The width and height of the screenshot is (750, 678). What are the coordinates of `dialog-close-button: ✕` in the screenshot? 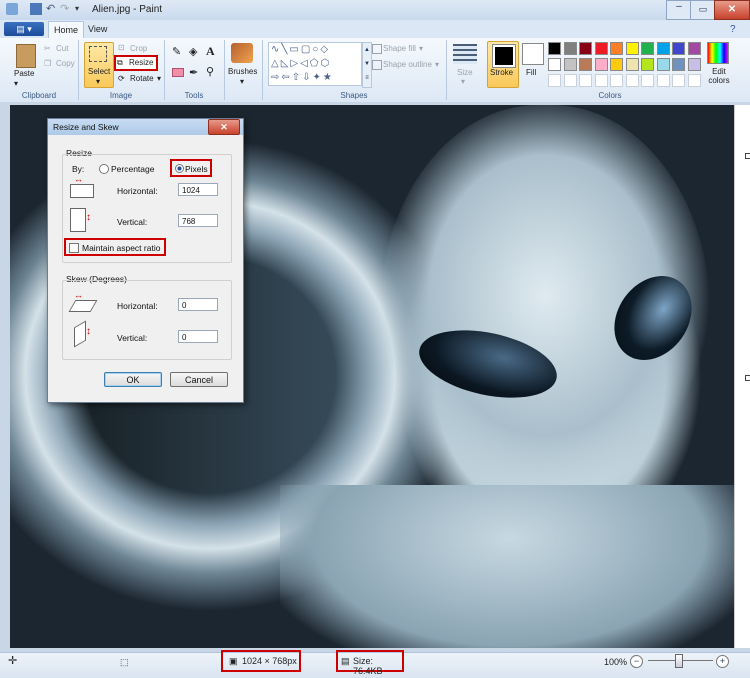 It's located at (224, 127).